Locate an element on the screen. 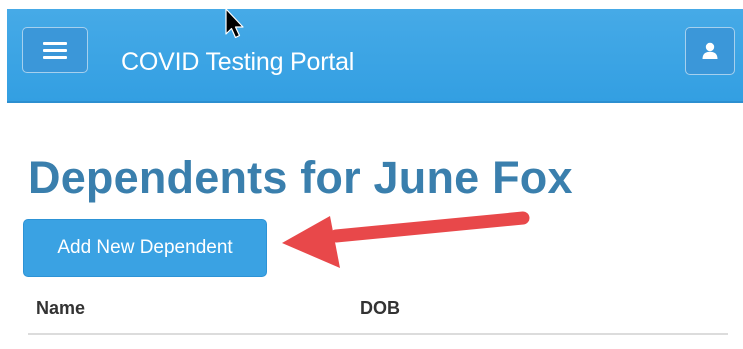 Image resolution: width=743 pixels, height=349 pixels. hamburger-menu-icon is located at coordinates (55, 51).